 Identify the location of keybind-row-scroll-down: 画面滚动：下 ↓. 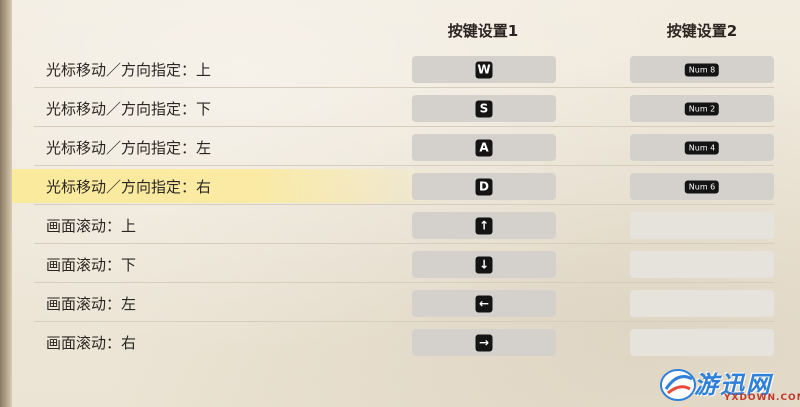
(404, 264).